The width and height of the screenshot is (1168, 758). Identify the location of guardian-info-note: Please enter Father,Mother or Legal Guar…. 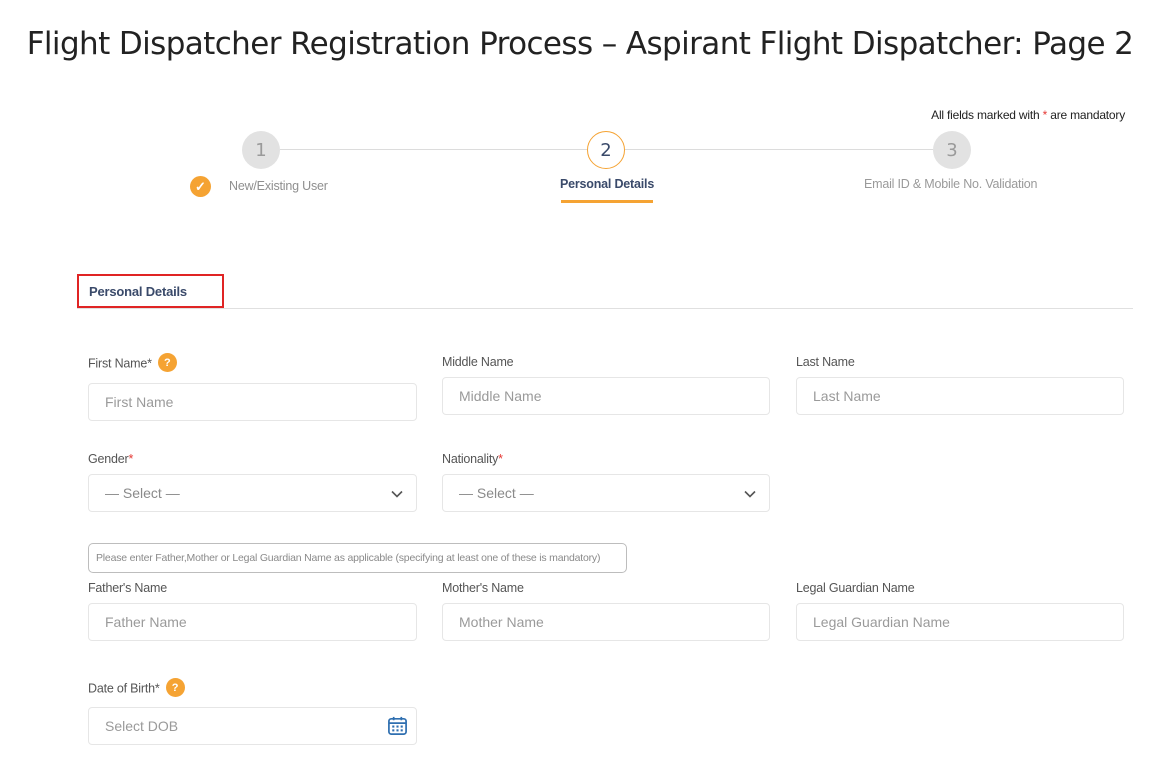
(357, 558).